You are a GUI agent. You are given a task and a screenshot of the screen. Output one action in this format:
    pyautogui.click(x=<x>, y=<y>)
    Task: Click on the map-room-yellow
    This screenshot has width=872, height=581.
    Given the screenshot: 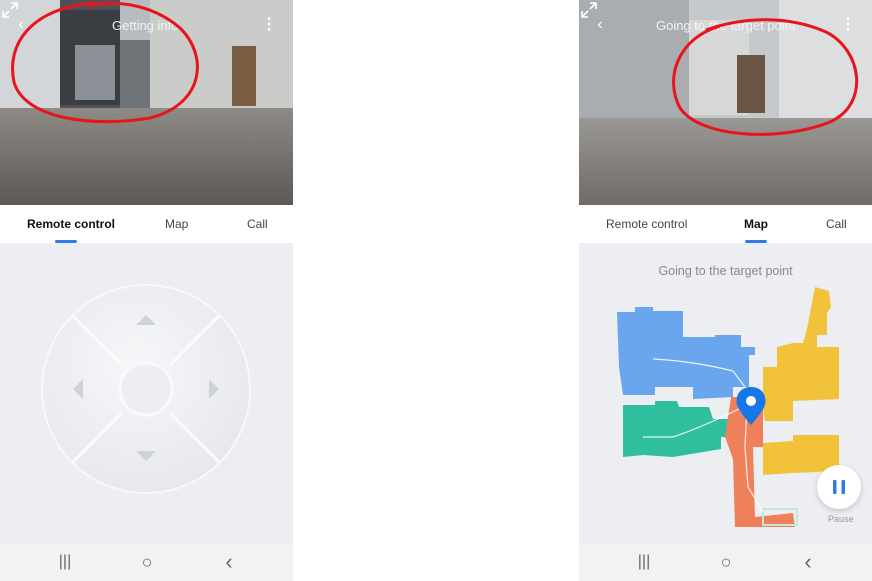 What is the action you would take?
    pyautogui.click(x=801, y=354)
    